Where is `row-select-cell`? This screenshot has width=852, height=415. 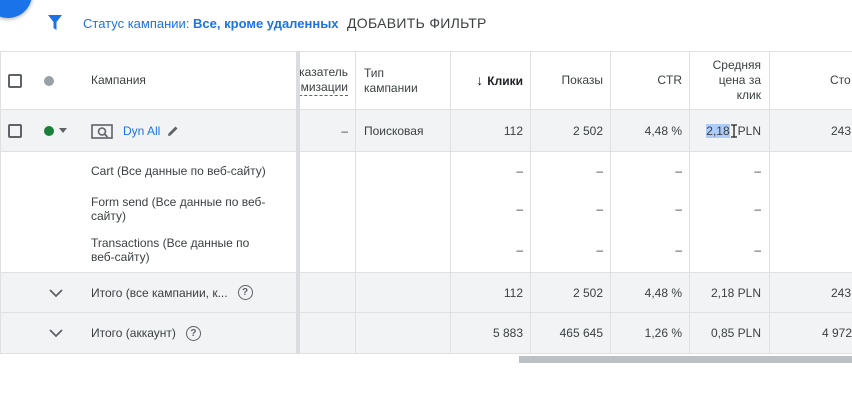 row-select-cell is located at coordinates (18, 130).